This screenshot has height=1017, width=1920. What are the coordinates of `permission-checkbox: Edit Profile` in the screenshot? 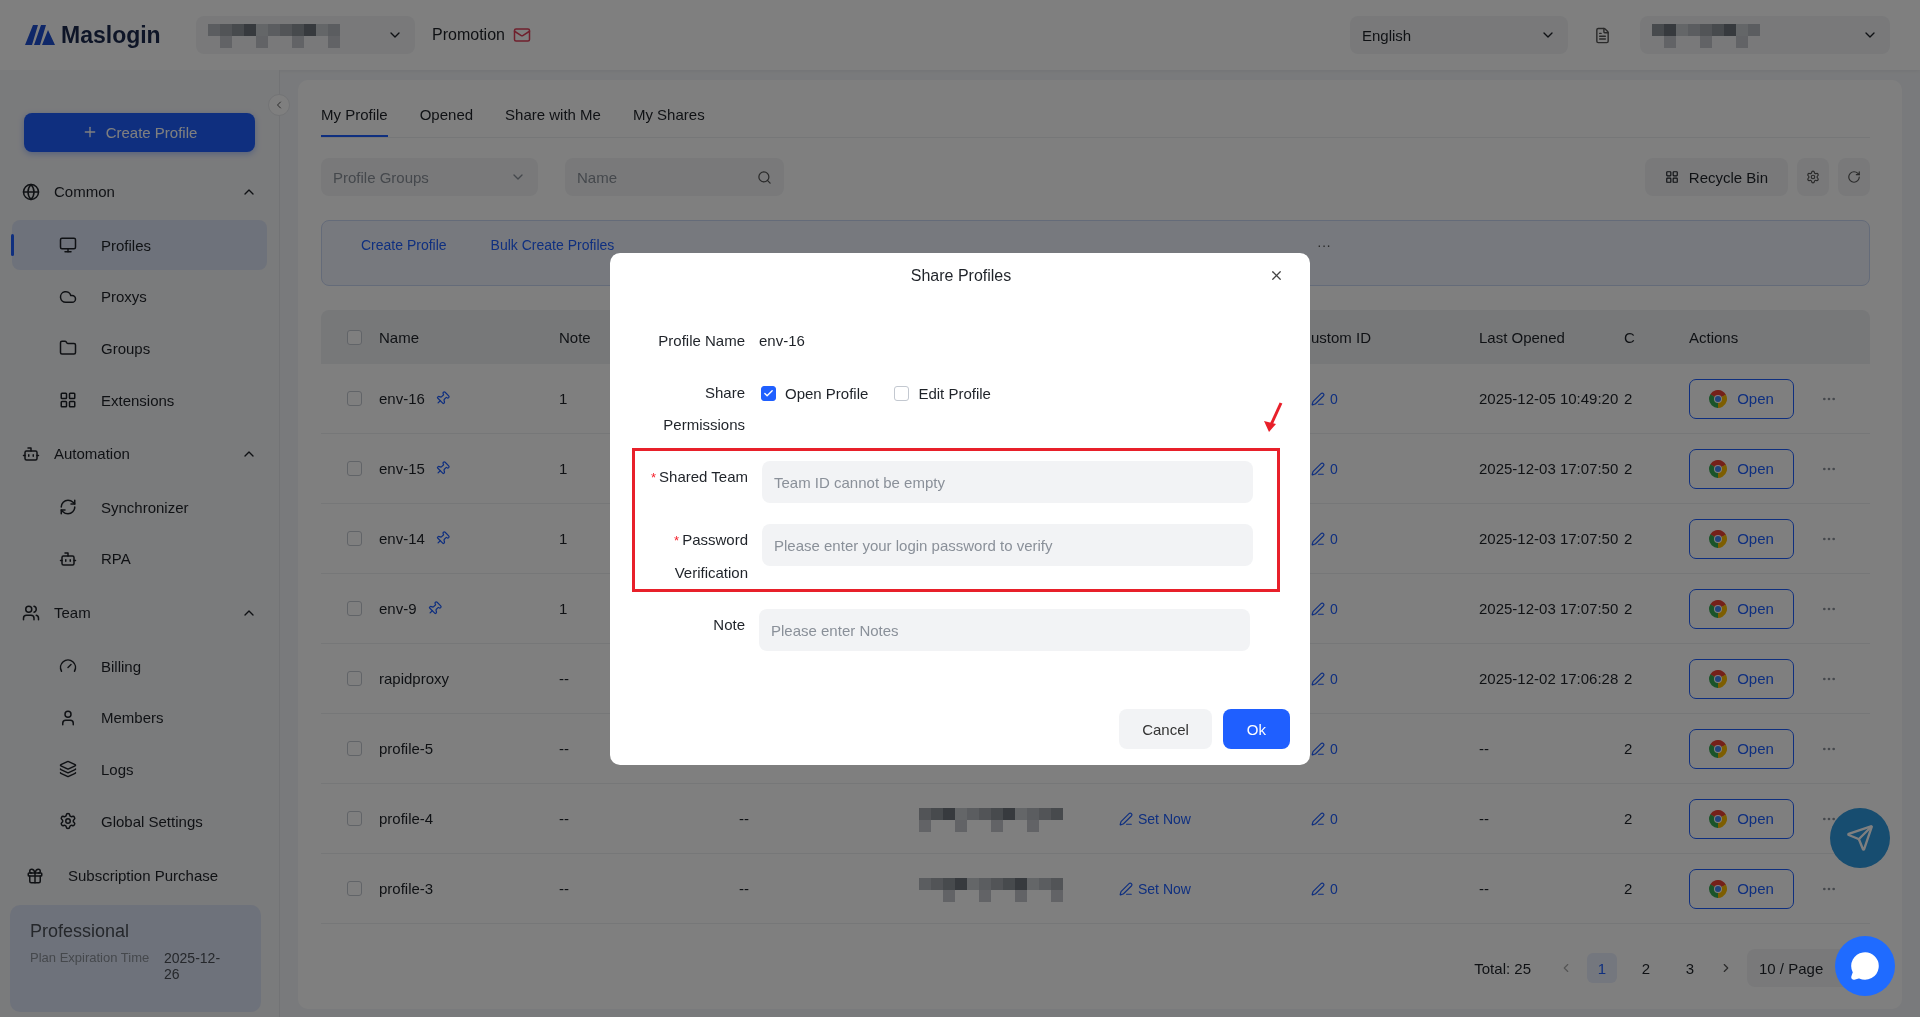 It's located at (941, 393).